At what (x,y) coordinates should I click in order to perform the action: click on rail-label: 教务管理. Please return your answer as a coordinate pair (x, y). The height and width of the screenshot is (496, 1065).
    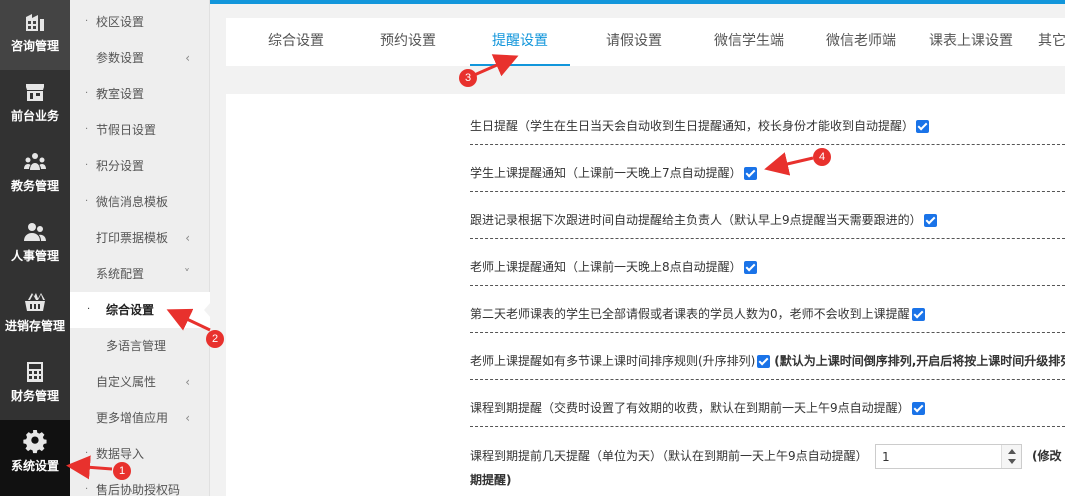
    Looking at the image, I should click on (34, 186).